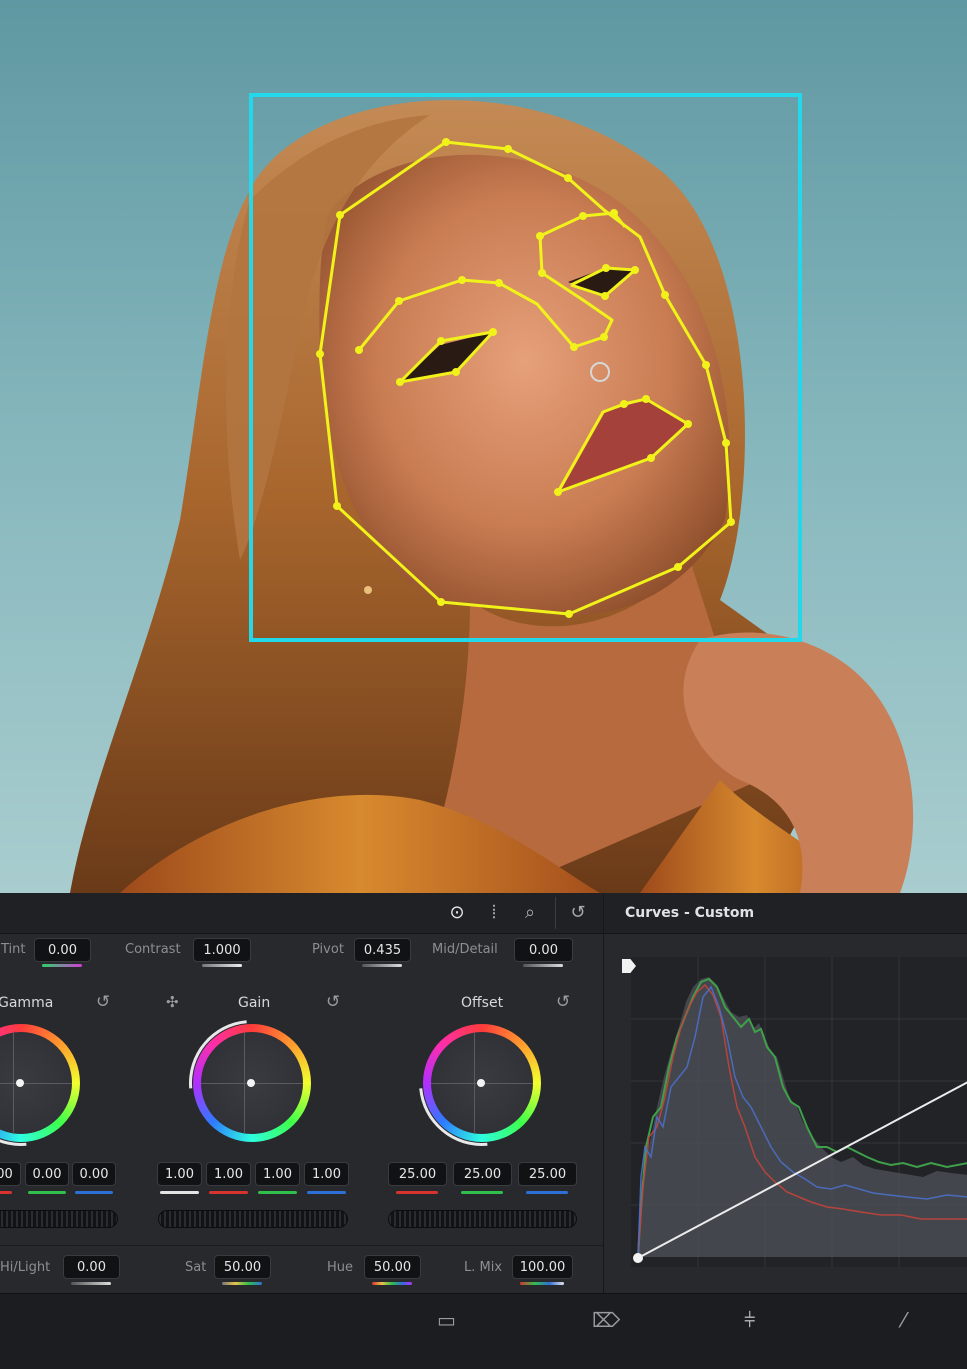 The width and height of the screenshot is (967, 1369). Describe the element at coordinates (446, 1320) in the screenshot. I see `media-icon: ▭` at that location.